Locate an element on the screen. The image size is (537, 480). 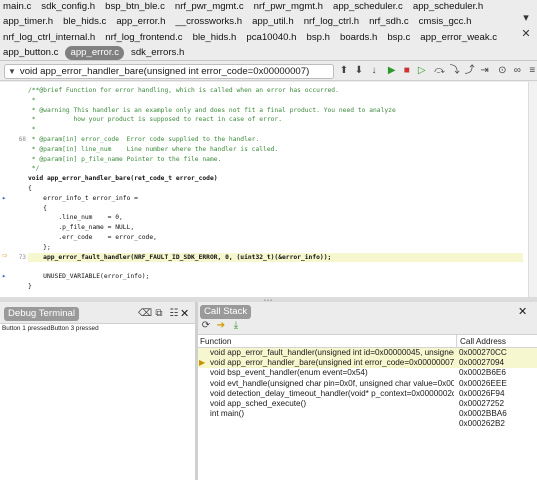
table-row: void app_sched_execute() 0x00027252 is located at coordinates (367, 404).